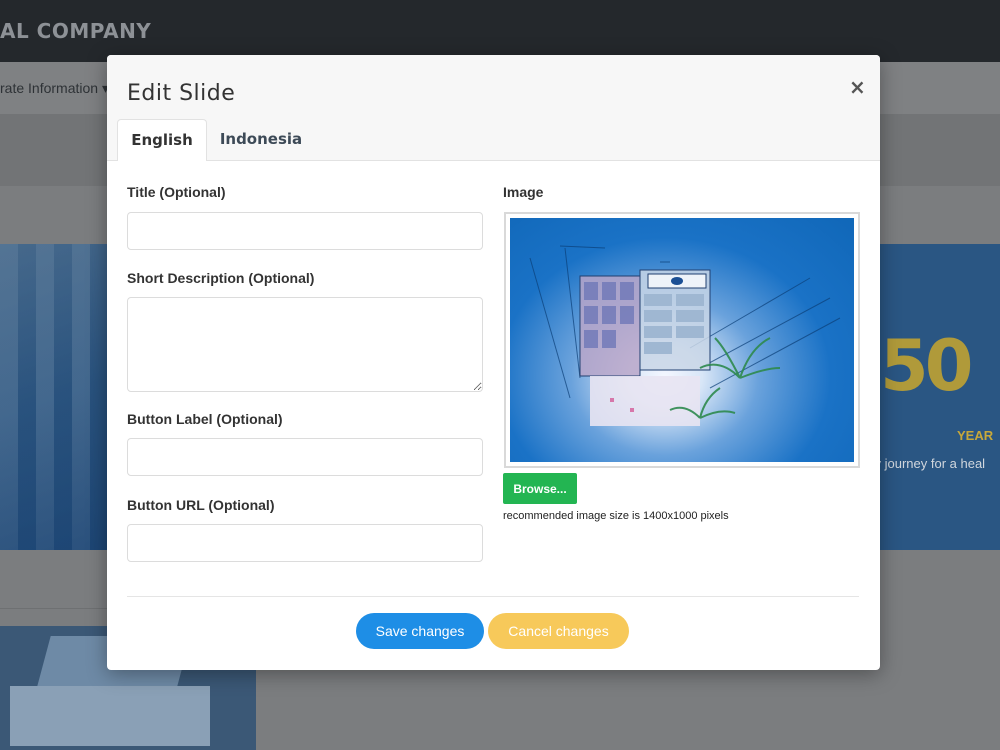  What do you see at coordinates (857, 87) in the screenshot?
I see `close-icon: ×` at bounding box center [857, 87].